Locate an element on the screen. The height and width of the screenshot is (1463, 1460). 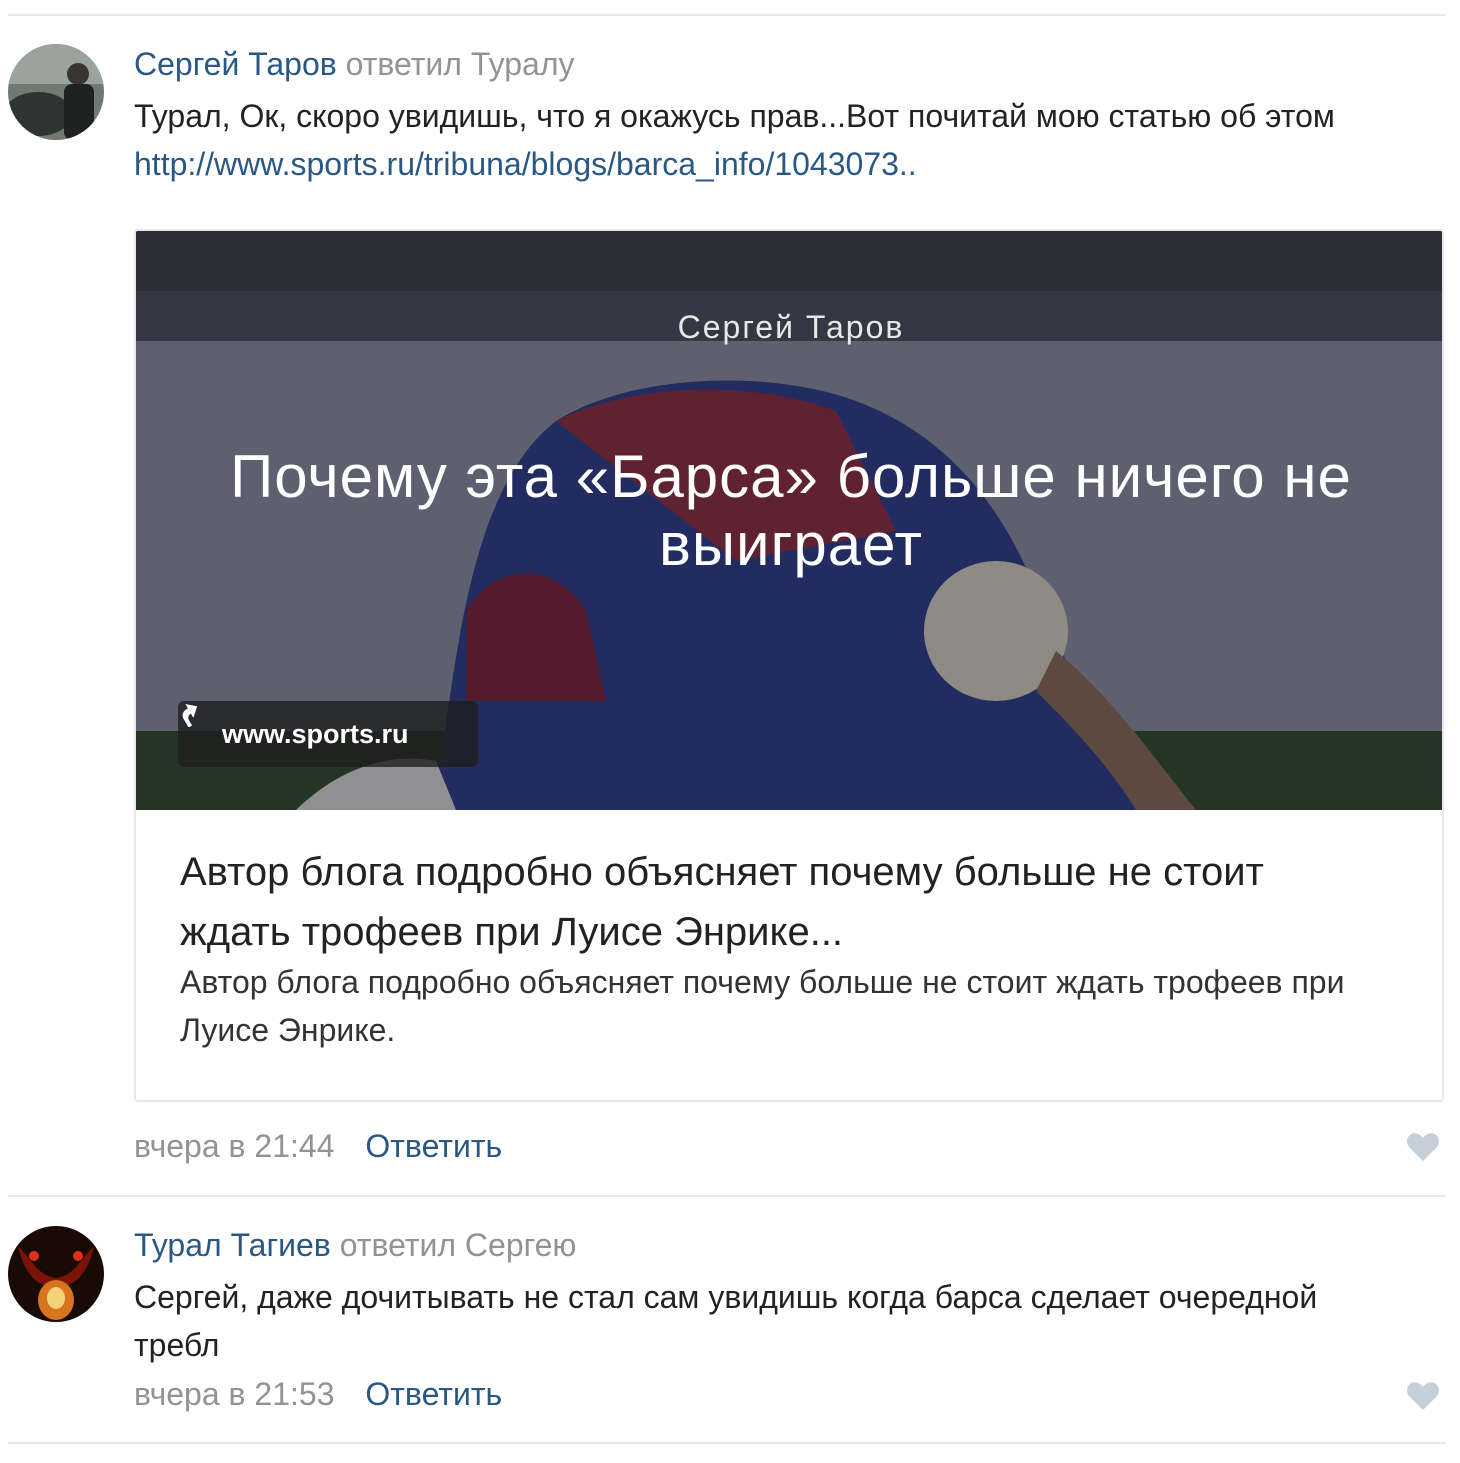
comment-author-link: Сергей Таров is located at coordinates (235, 64).